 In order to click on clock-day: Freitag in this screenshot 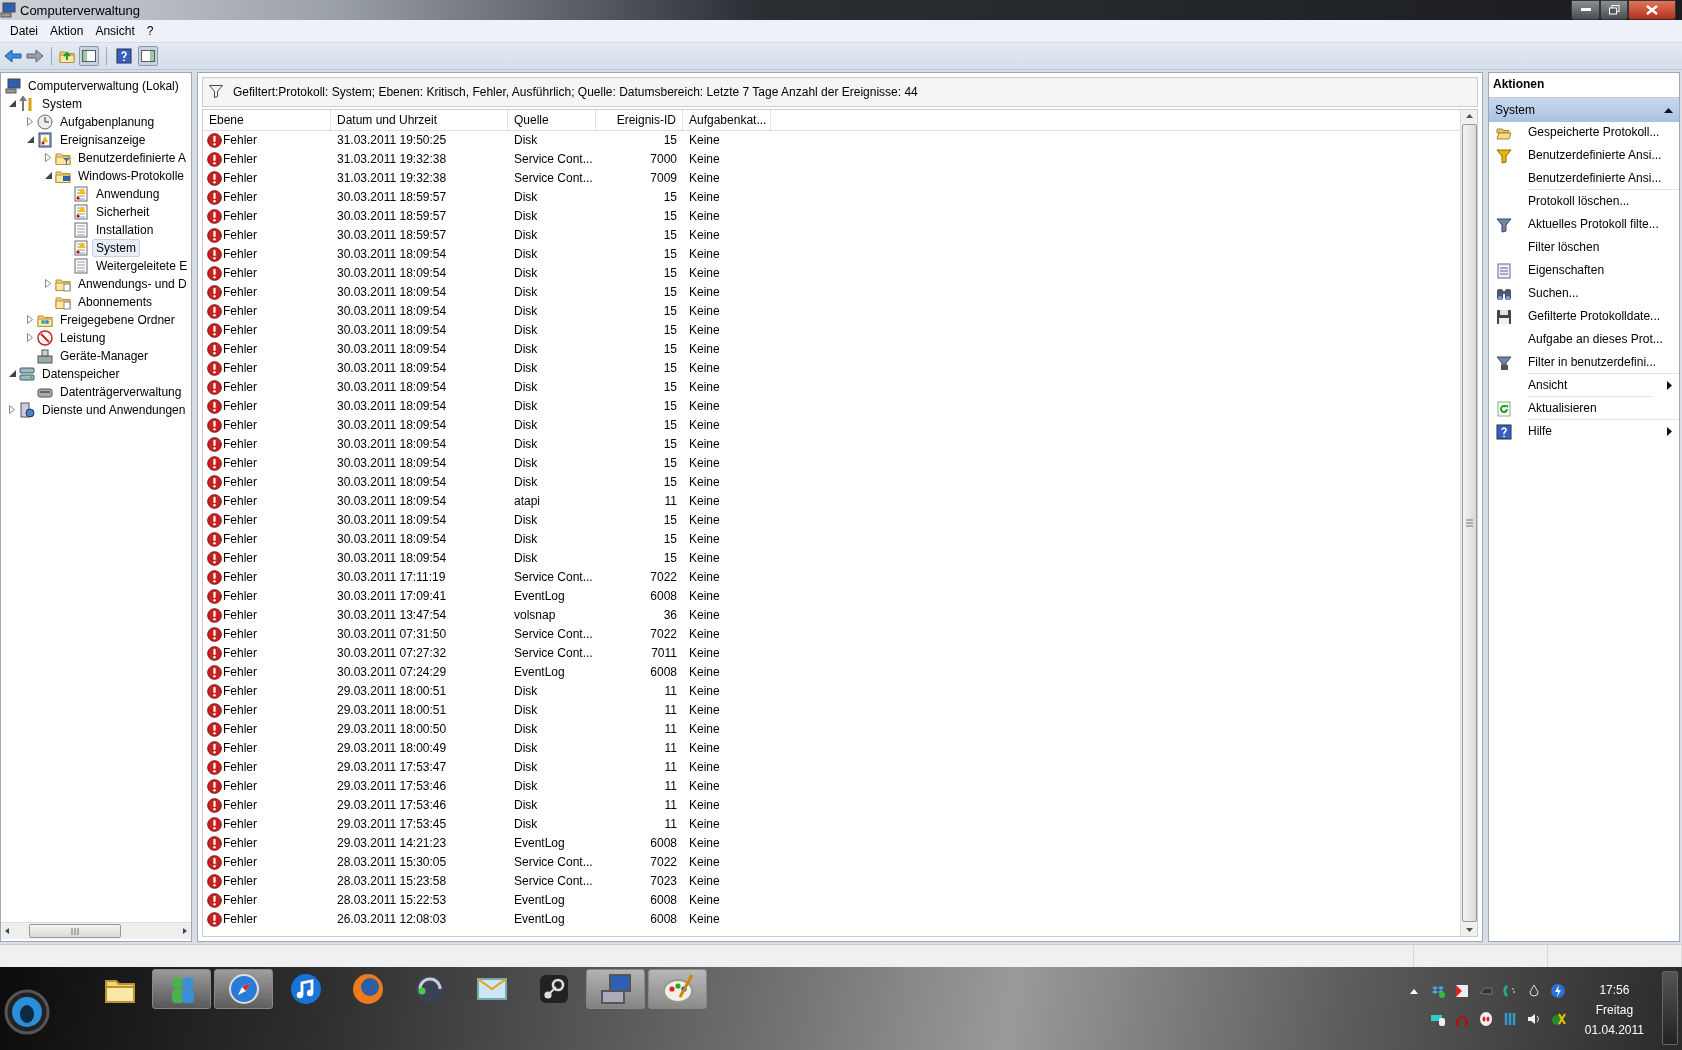, I will do `click(1614, 1010)`.